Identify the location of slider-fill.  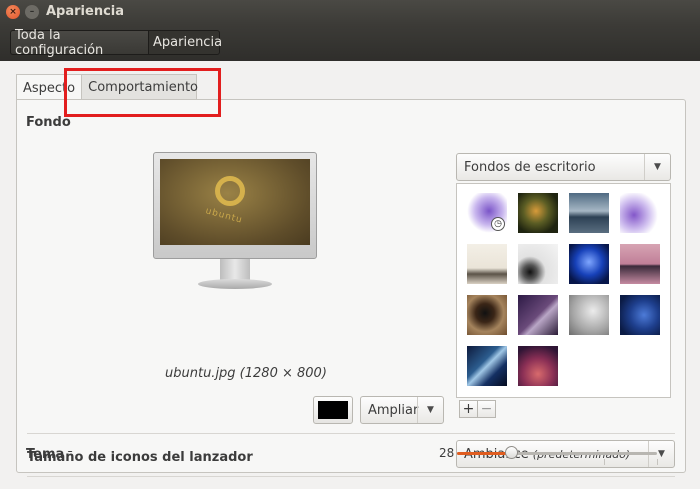
(484, 453).